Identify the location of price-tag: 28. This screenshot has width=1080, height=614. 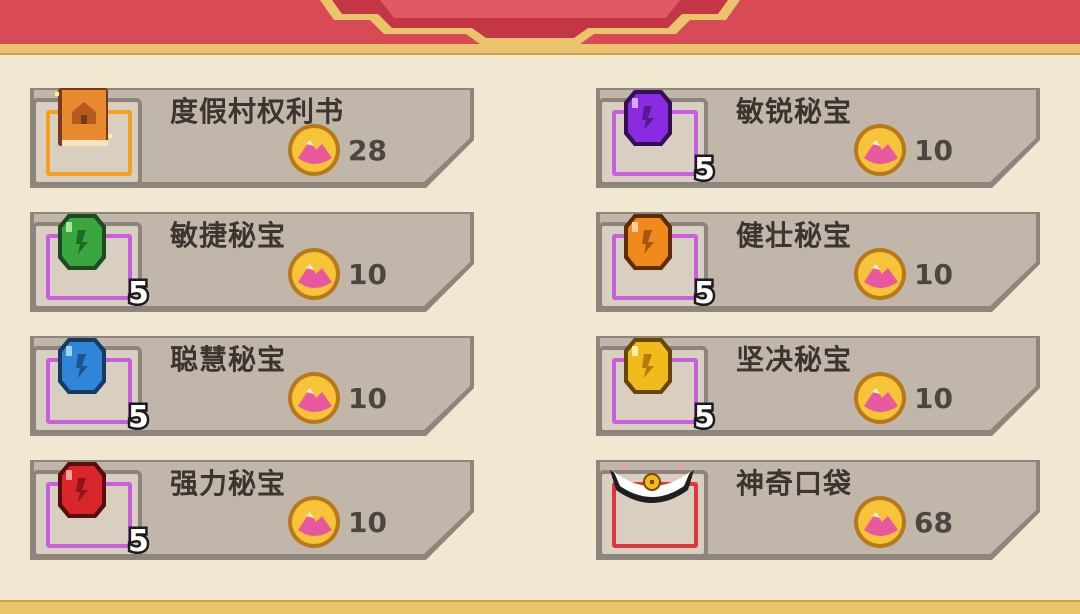
(336, 150).